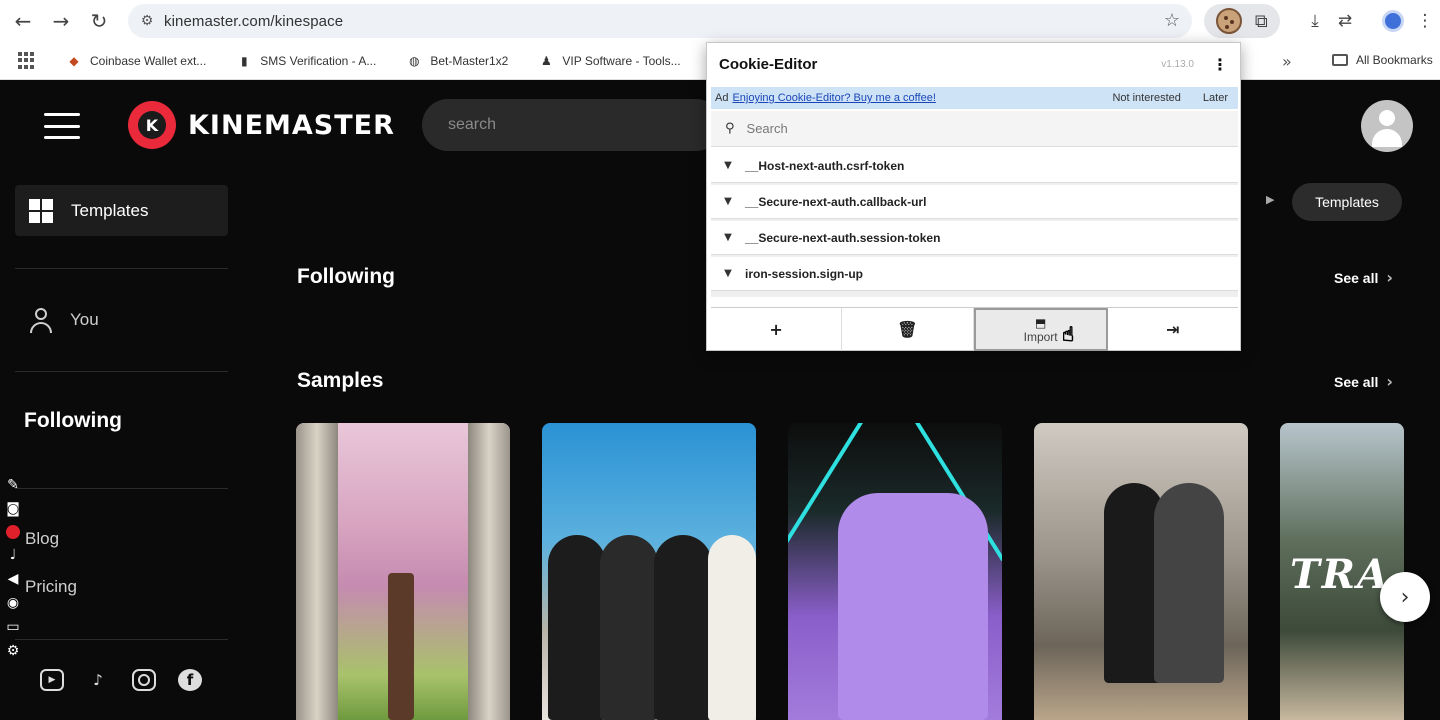  I want to click on sample-card-skater, so click(1141, 571).